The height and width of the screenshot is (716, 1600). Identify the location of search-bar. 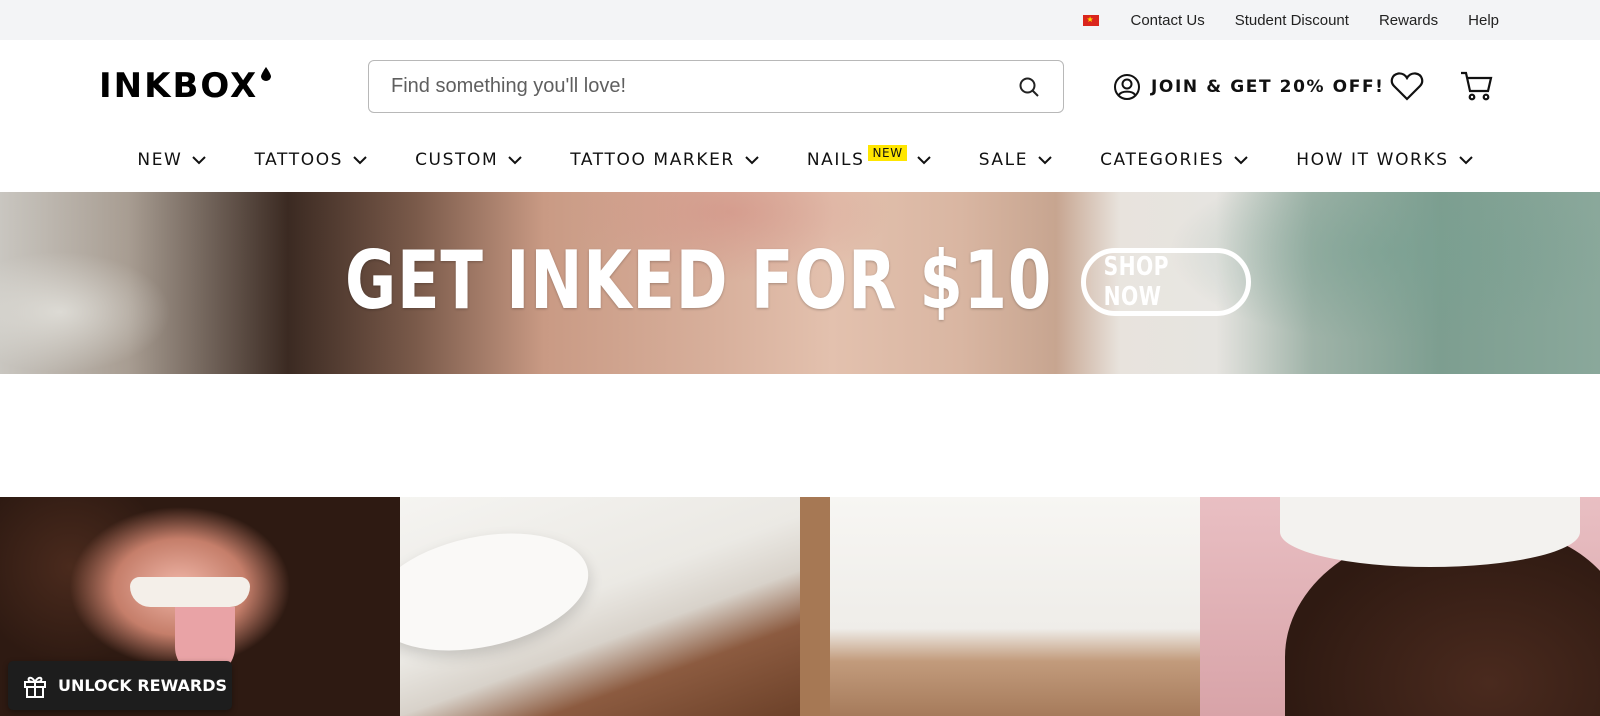
(716, 86).